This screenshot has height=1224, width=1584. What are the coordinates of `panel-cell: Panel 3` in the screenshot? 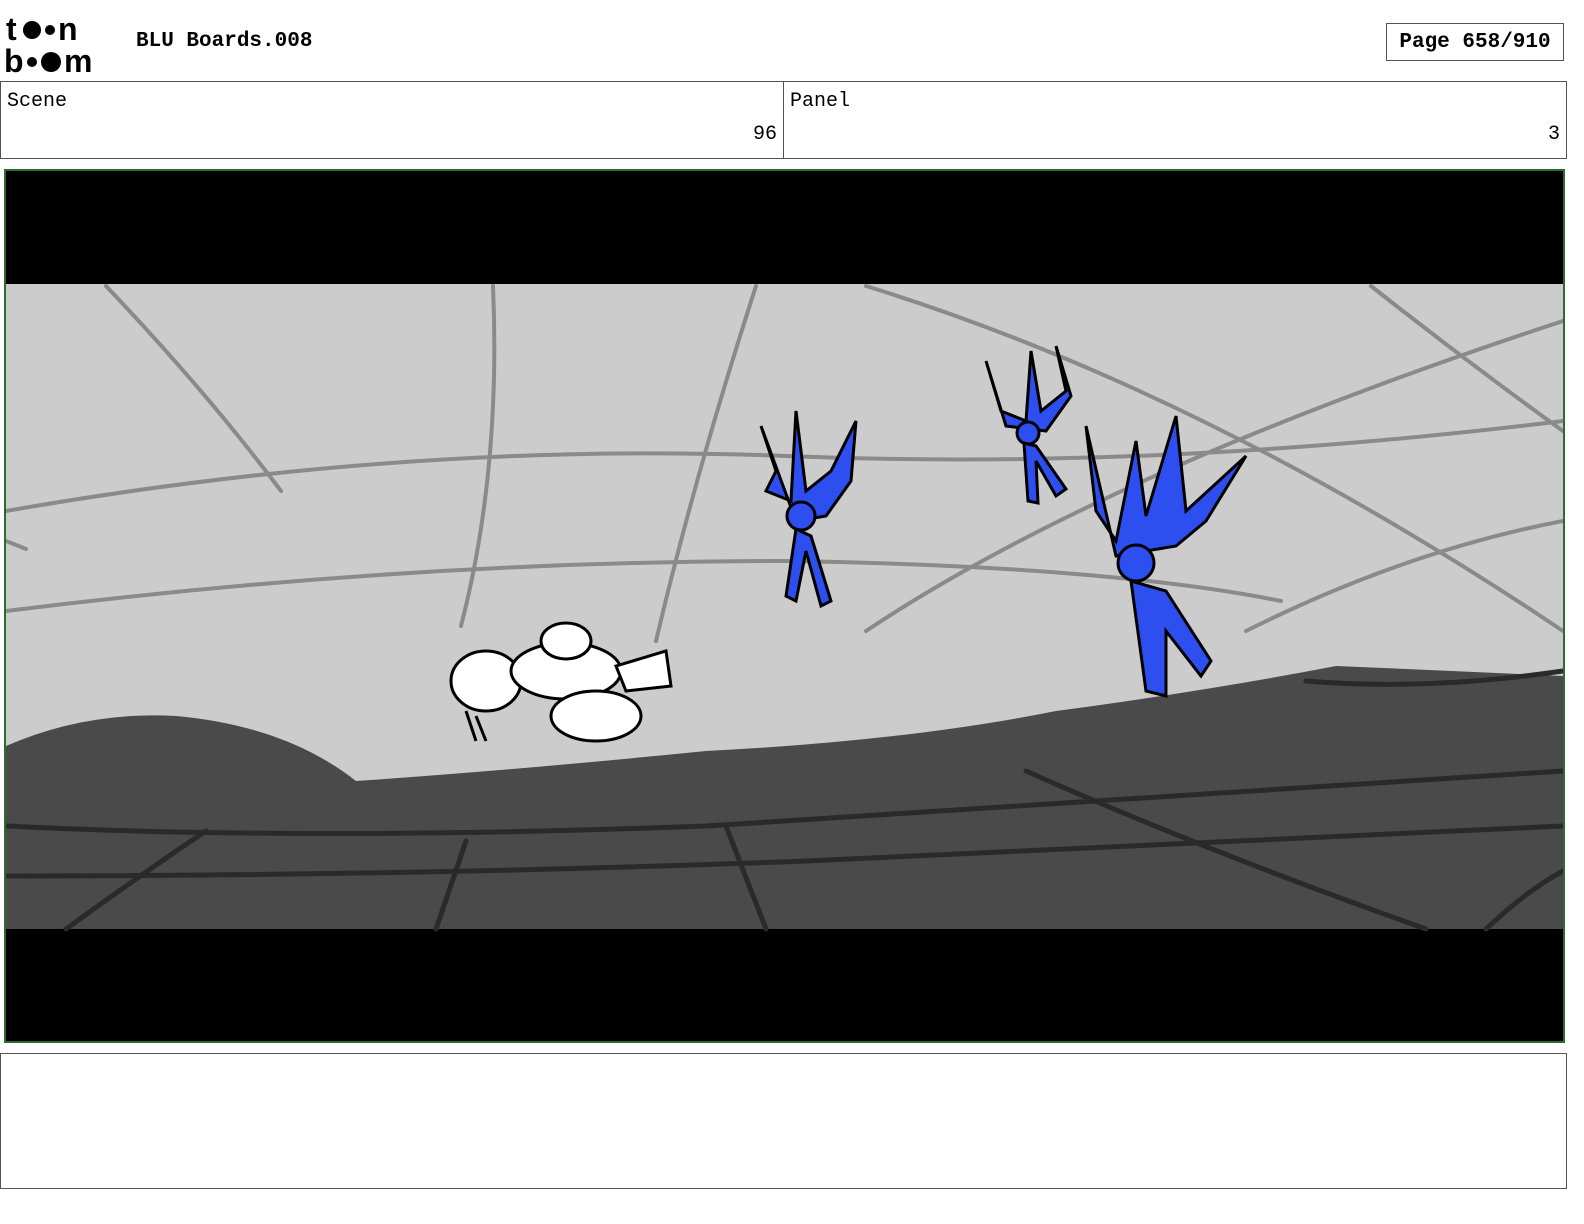 It's located at (1174, 120).